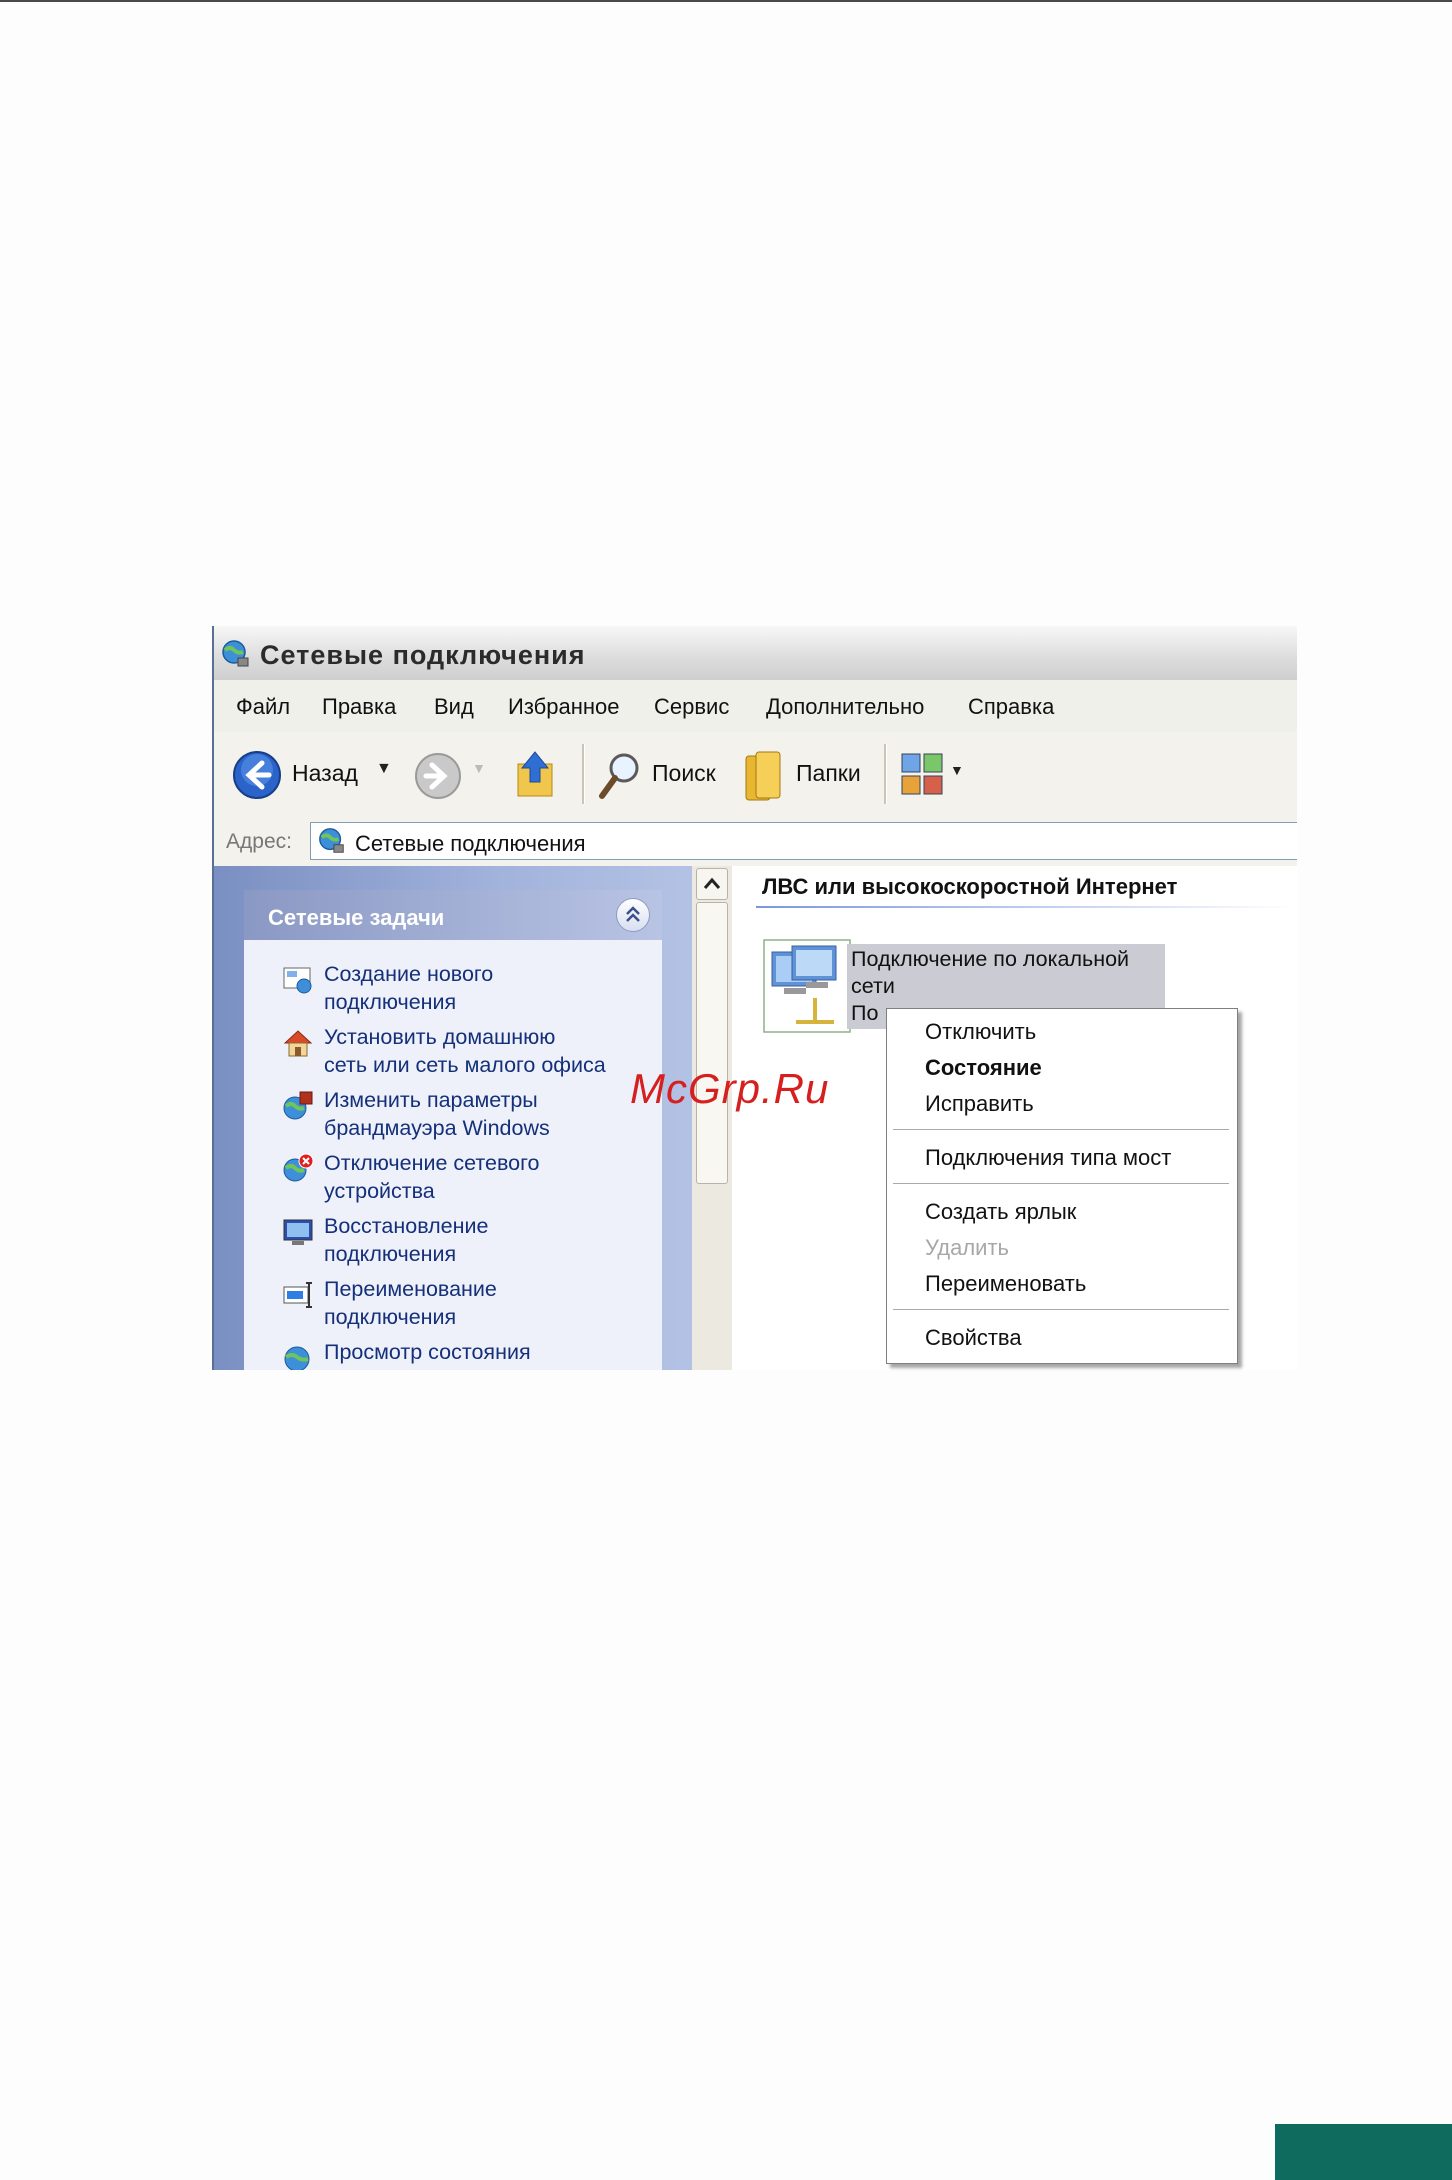 This screenshot has height=2180, width=1452. I want to click on new-connection-icon, so click(297, 980).